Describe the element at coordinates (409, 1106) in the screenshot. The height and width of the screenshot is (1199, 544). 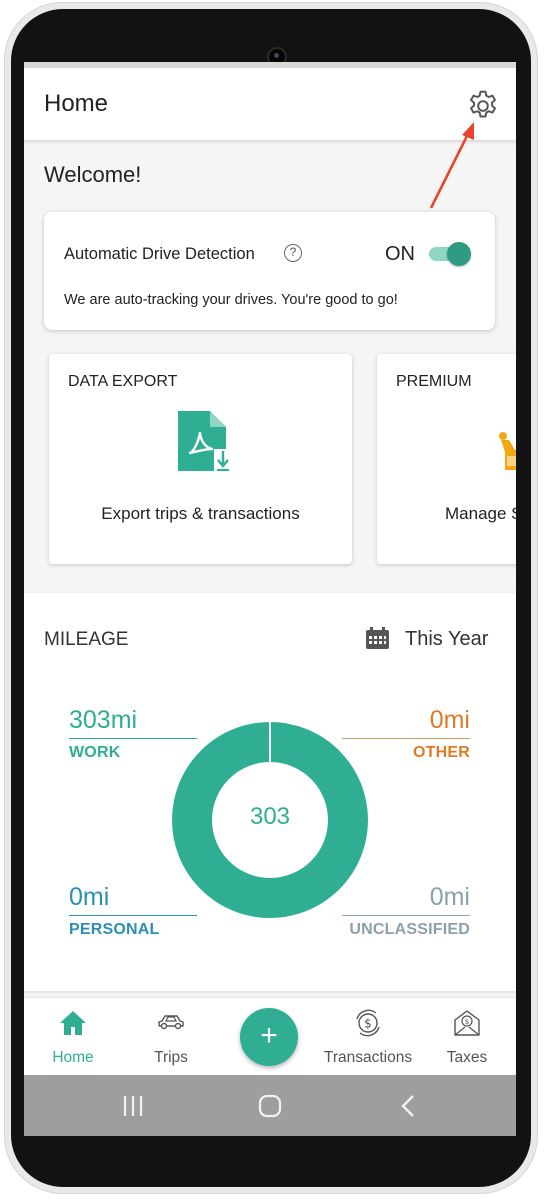
I see `back-icon` at that location.